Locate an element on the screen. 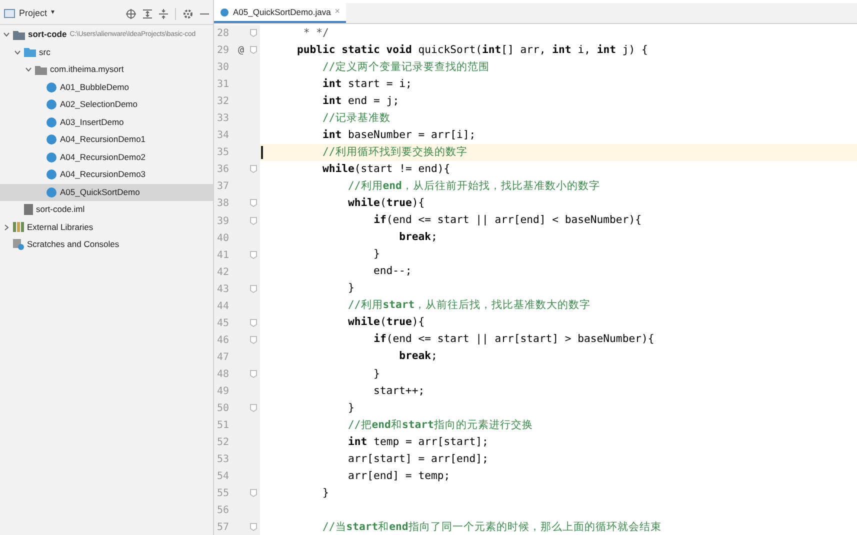 Image resolution: width=857 pixels, height=535 pixels. code-line: end--; is located at coordinates (392, 272).